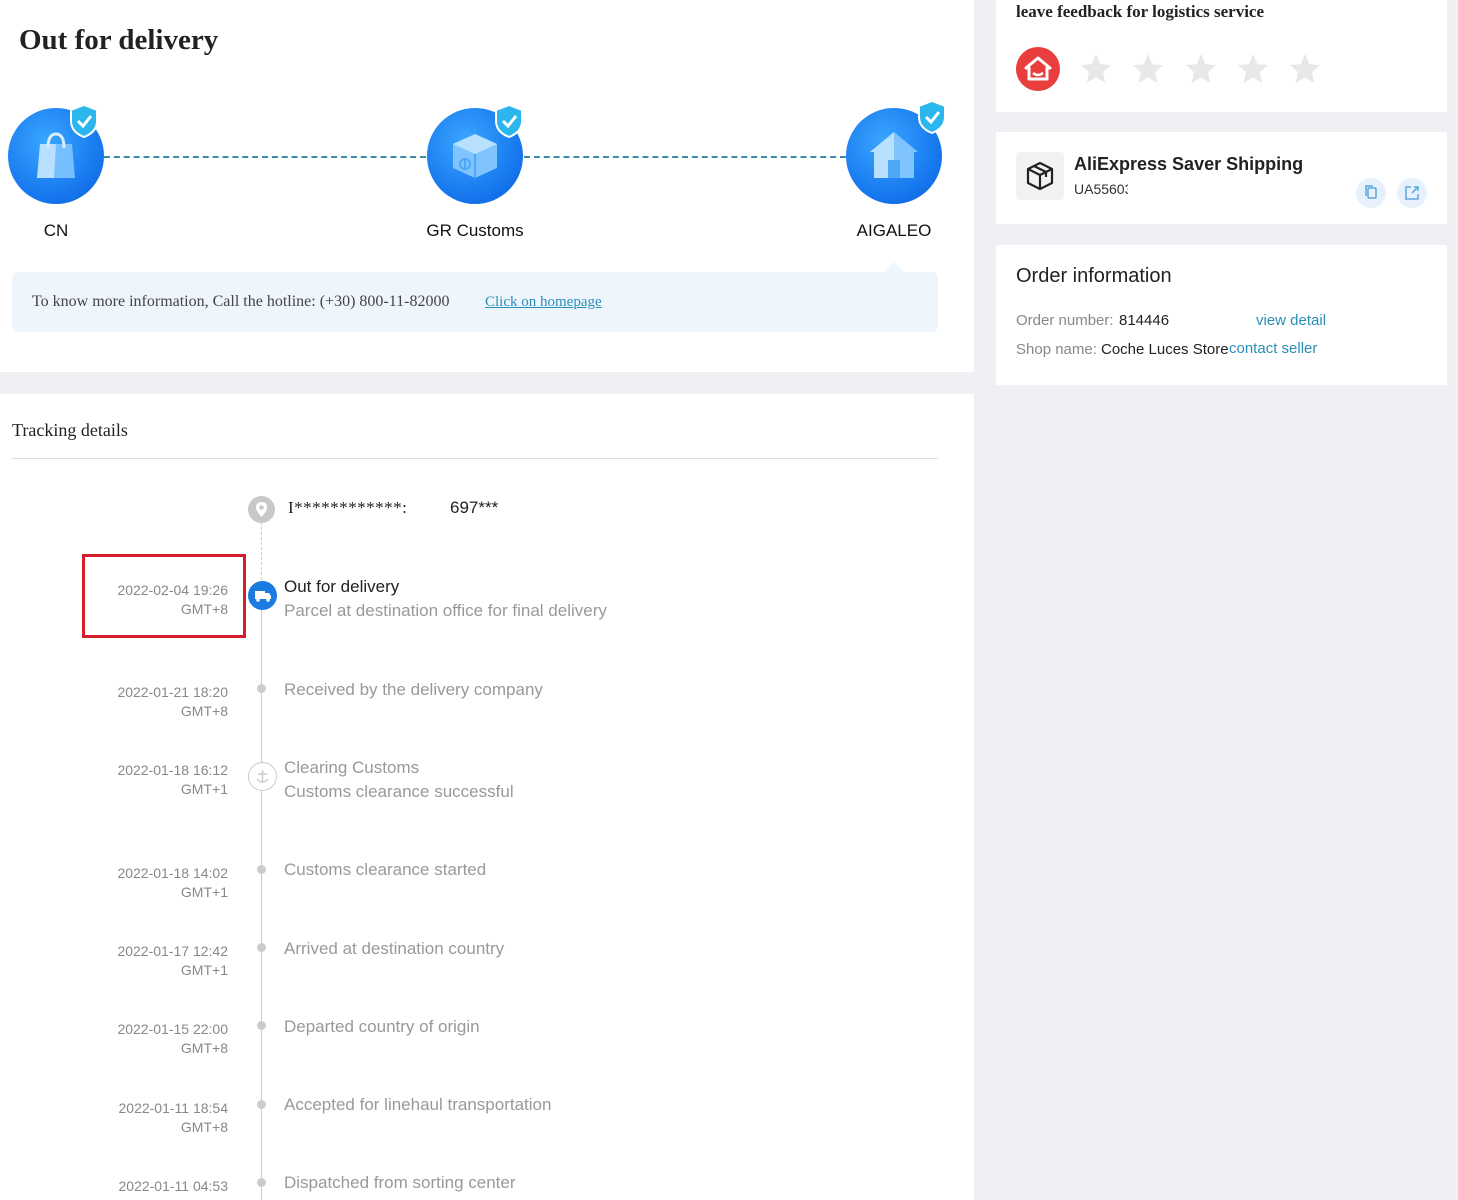 The image size is (1458, 1200). Describe the element at coordinates (56, 230) in the screenshot. I see `route-label-origin: CN` at that location.